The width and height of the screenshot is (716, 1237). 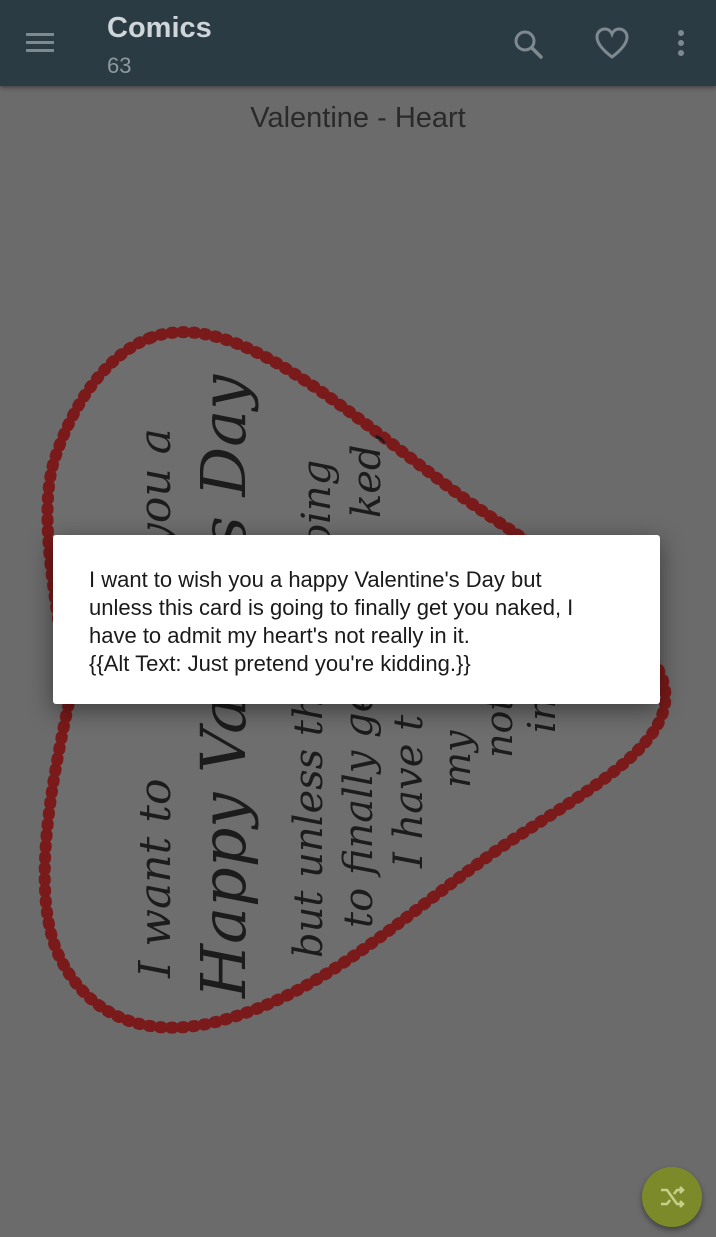 I want to click on comic-text-7: ked,, so click(x=367, y=475).